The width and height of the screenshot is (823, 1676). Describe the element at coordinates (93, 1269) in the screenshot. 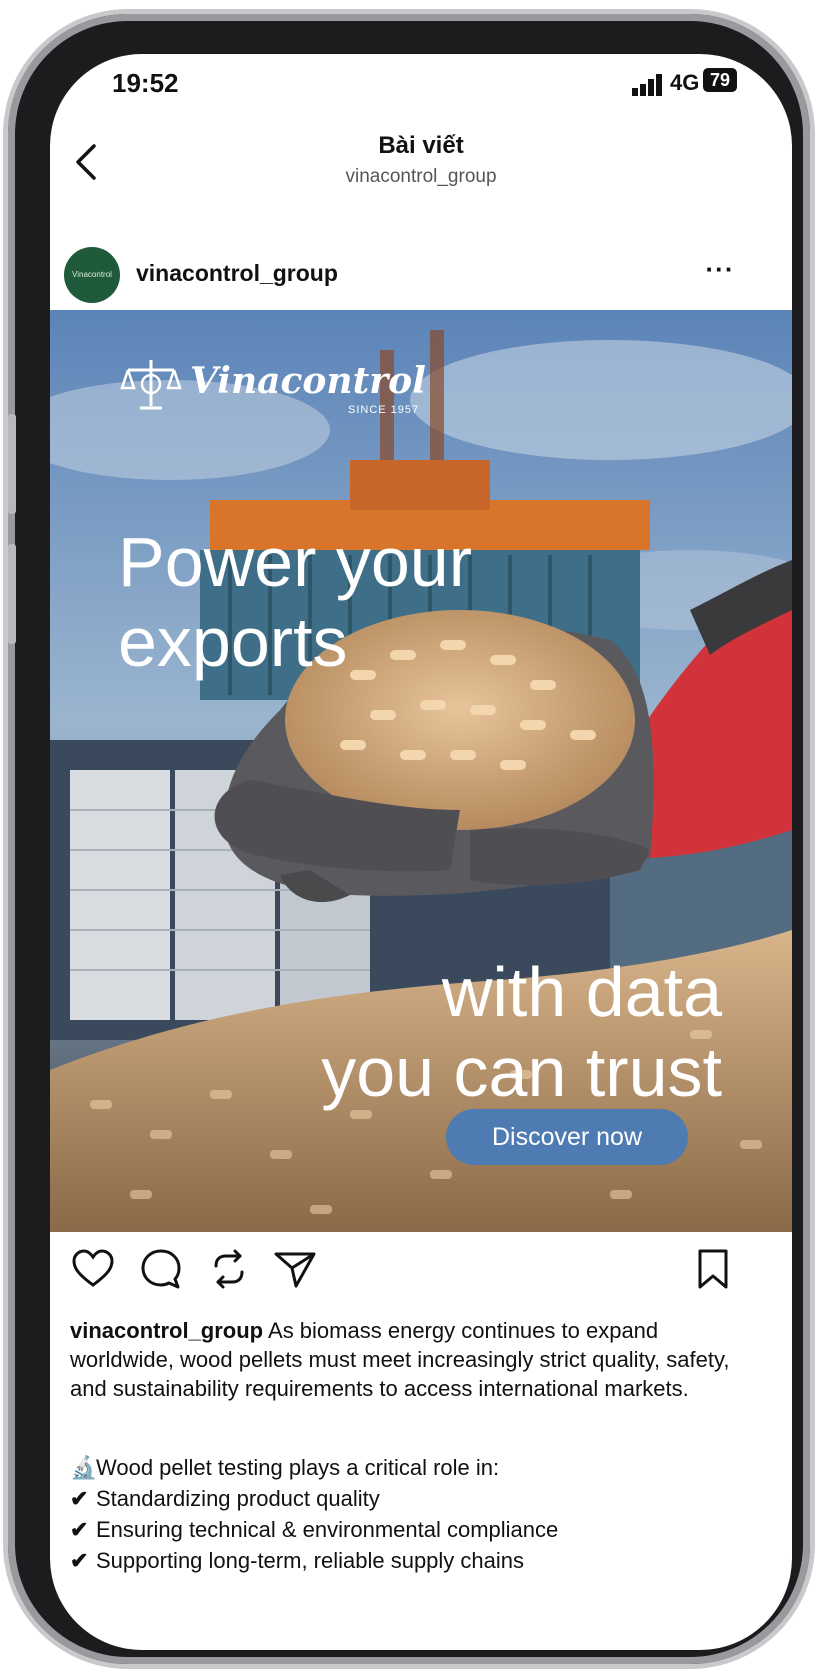

I see `heart-icon` at that location.